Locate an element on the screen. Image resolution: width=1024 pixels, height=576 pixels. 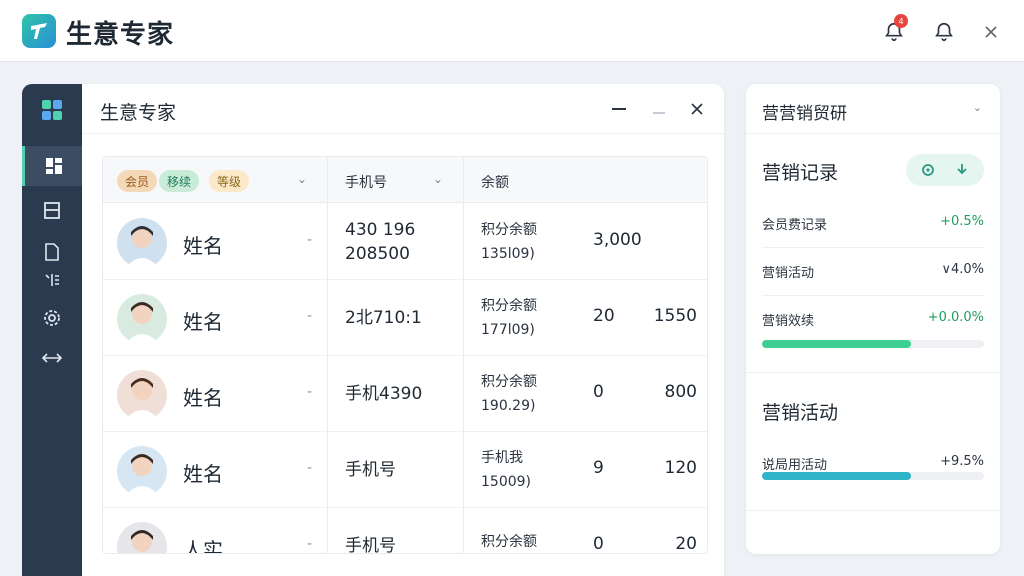
sidebar is located at coordinates (52, 330).